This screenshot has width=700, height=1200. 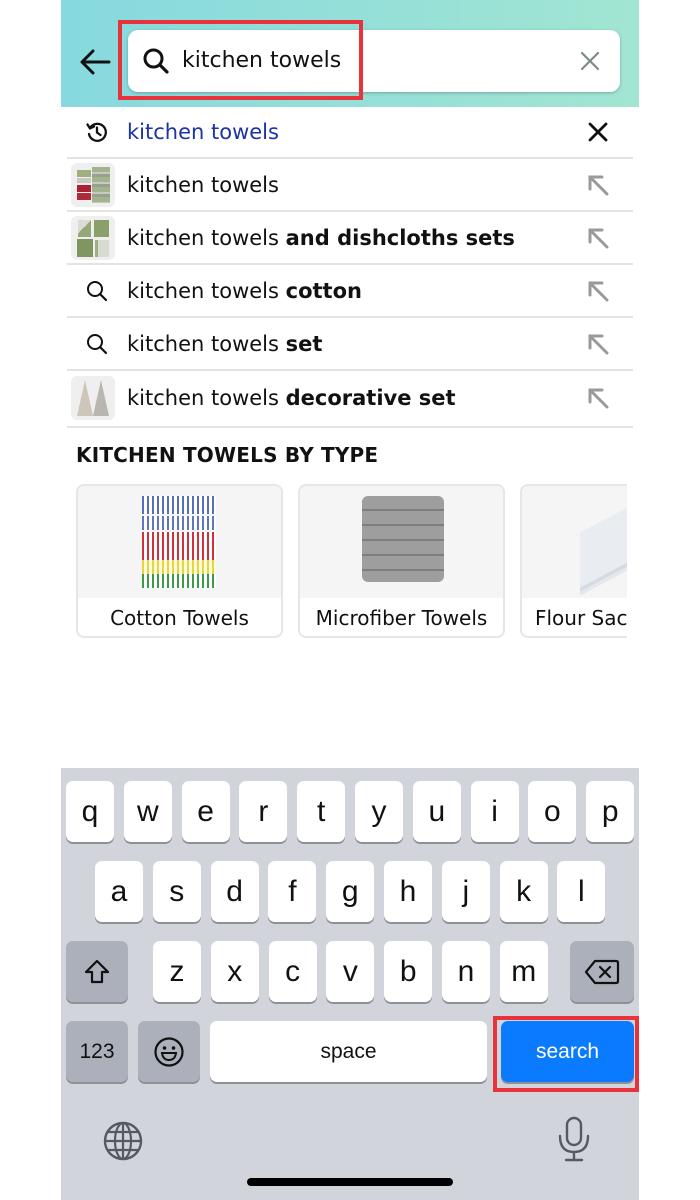 What do you see at coordinates (523, 891) in the screenshot?
I see `key-k: k` at bounding box center [523, 891].